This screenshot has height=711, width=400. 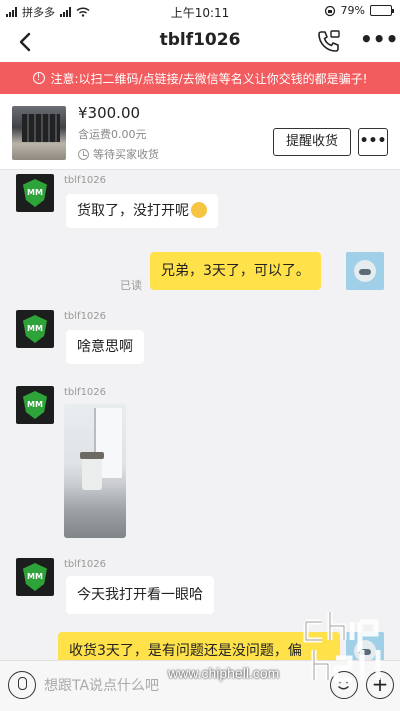 I want to click on phone-call-icon, so click(x=329, y=41).